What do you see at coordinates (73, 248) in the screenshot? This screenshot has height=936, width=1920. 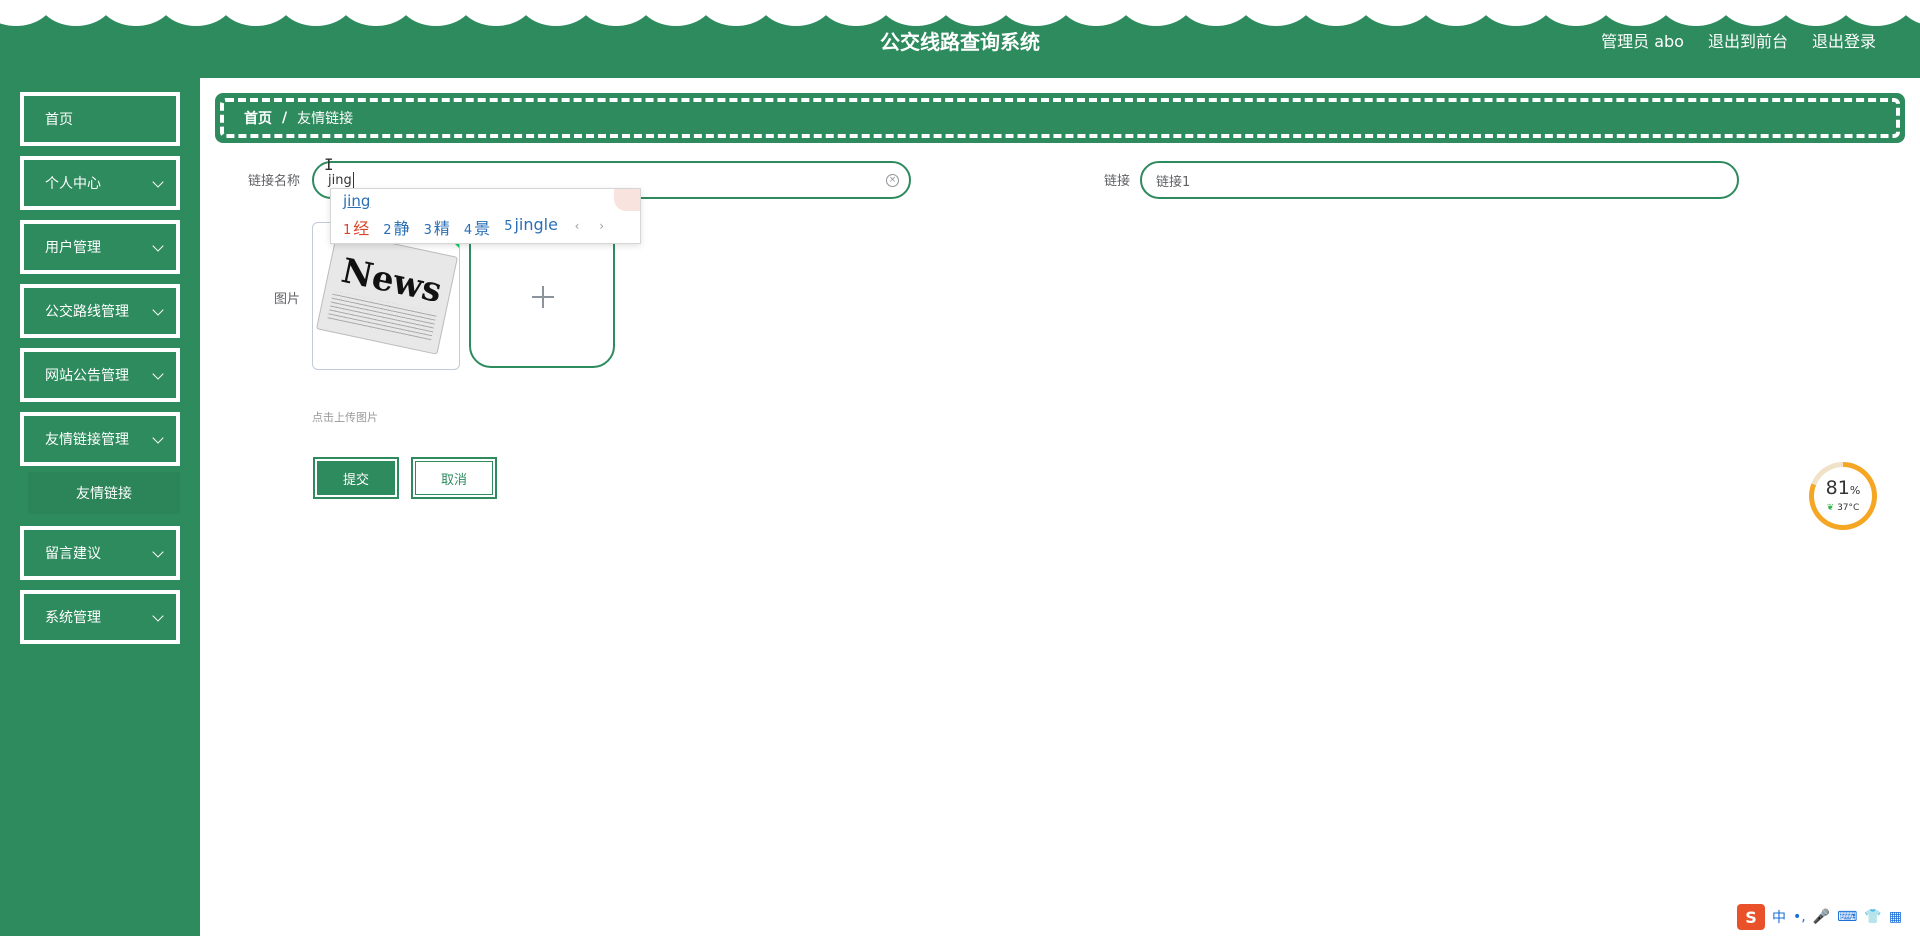 I see `sidebar-item-label: 用户管理` at bounding box center [73, 248].